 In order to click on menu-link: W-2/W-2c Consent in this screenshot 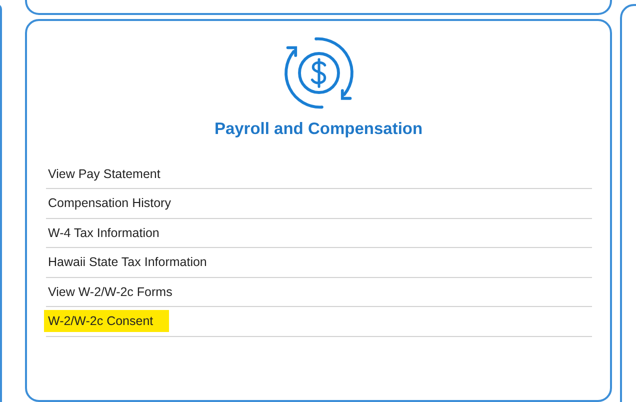, I will do `click(107, 321)`.